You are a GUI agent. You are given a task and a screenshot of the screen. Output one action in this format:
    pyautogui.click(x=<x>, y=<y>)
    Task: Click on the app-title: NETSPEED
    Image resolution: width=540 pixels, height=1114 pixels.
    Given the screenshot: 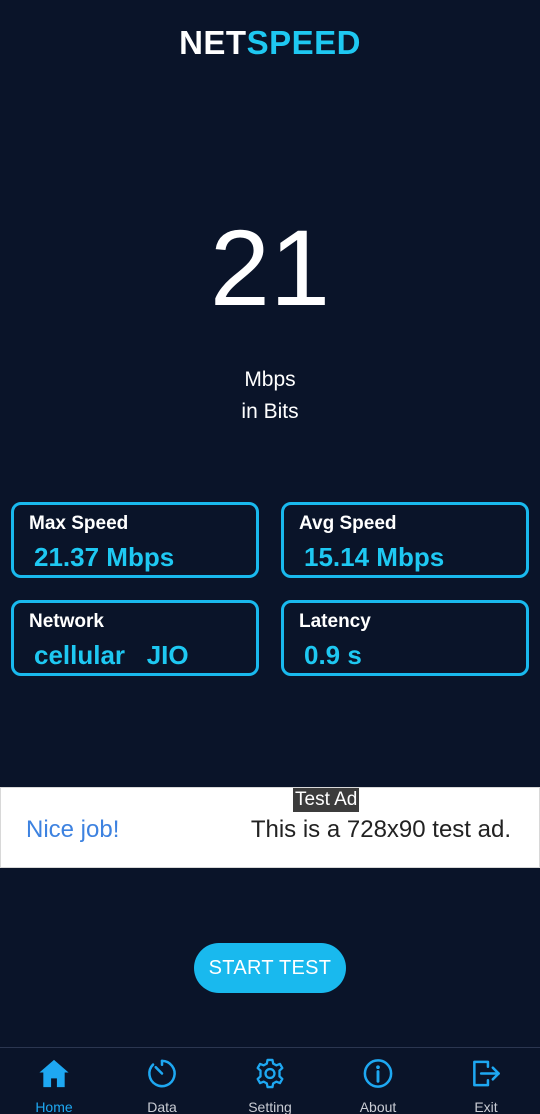 What is the action you would take?
    pyautogui.click(x=270, y=43)
    